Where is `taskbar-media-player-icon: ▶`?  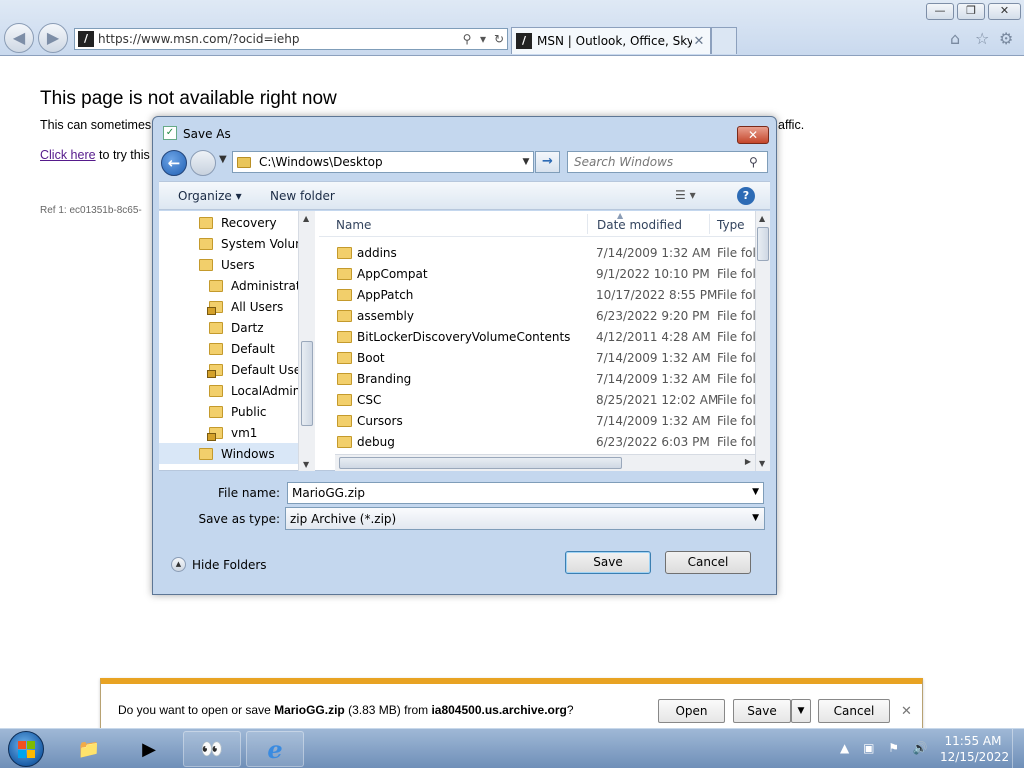
taskbar-media-player-icon: ▶ is located at coordinates (149, 749).